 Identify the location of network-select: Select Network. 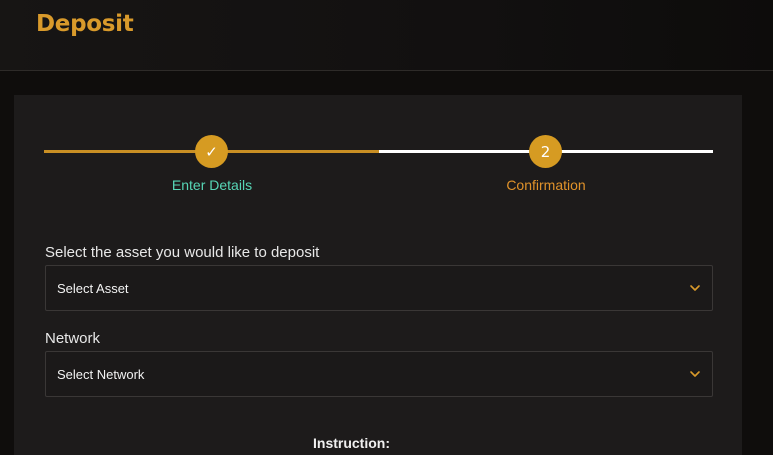
(379, 374).